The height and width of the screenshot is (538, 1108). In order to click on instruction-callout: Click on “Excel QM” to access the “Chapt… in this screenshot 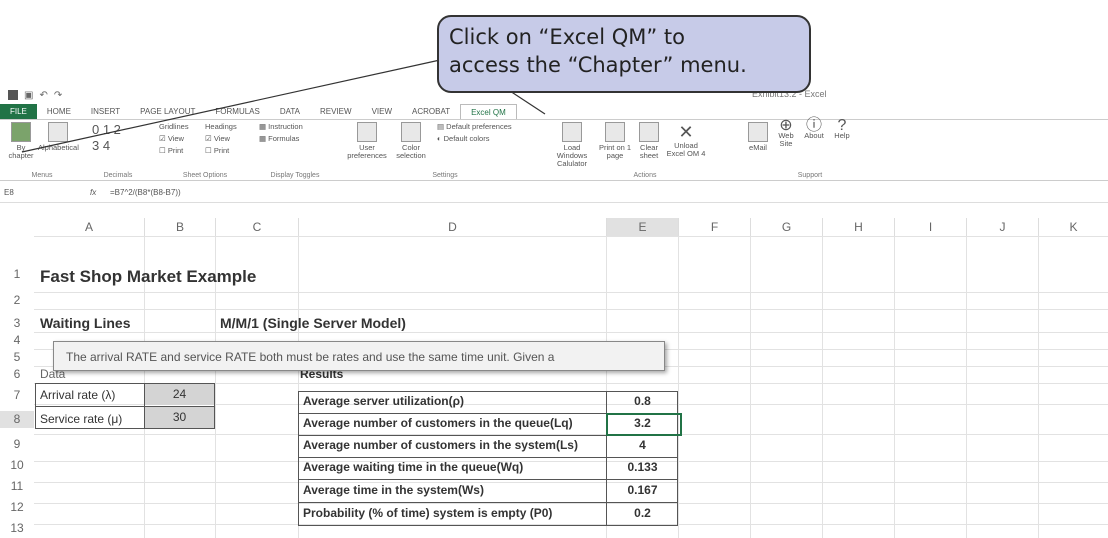, I will do `click(624, 54)`.